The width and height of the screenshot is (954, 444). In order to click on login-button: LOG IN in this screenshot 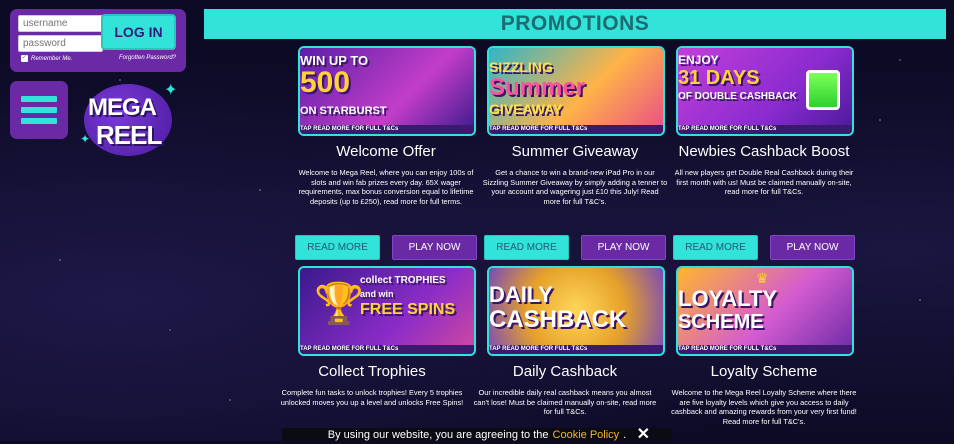, I will do `click(138, 32)`.